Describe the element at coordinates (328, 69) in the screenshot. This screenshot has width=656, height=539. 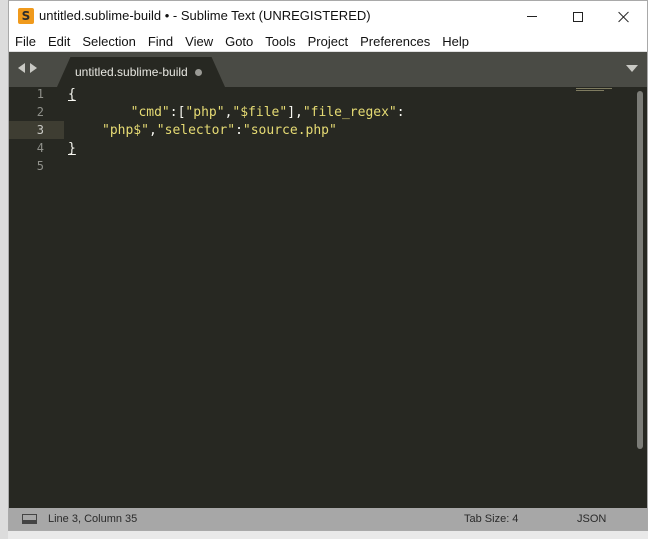
I see `tab-bar: untitled.sublime-build` at that location.